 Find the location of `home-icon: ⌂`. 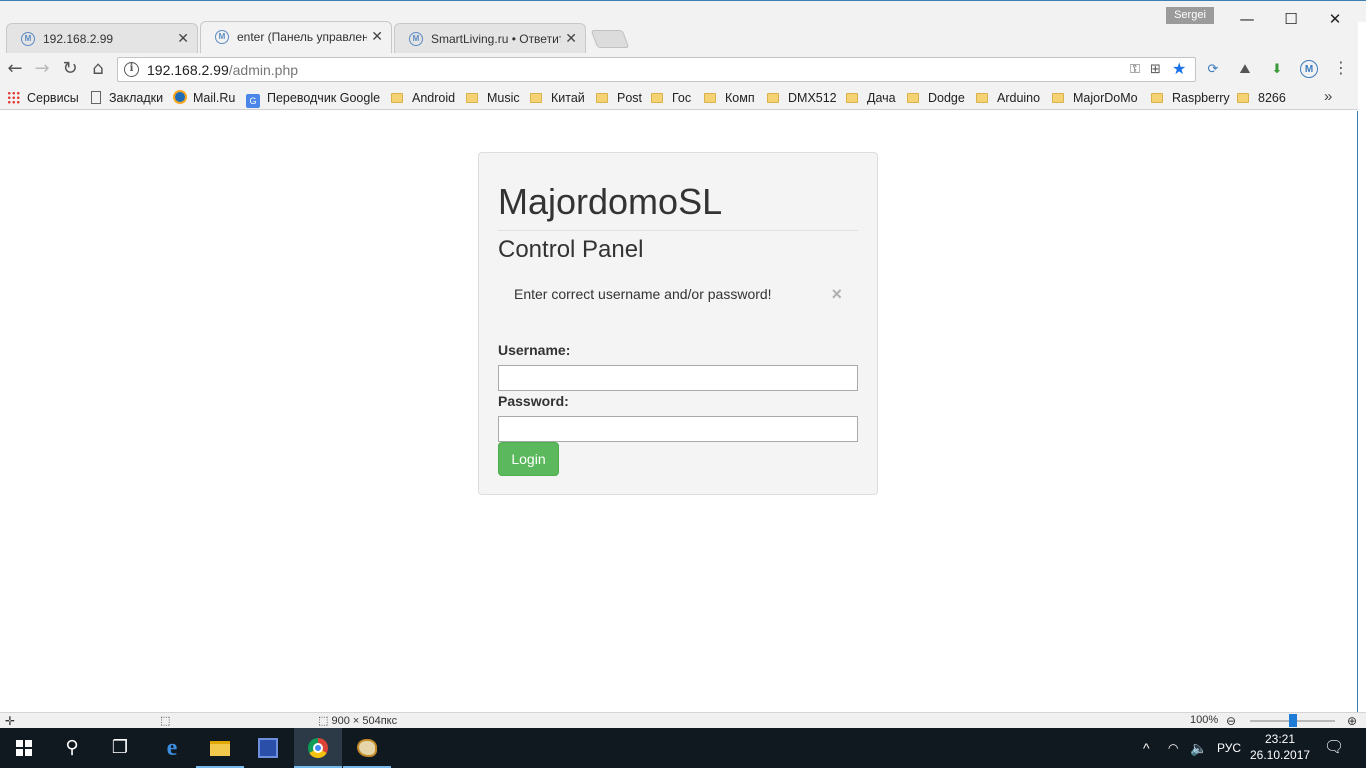

home-icon: ⌂ is located at coordinates (98, 69).